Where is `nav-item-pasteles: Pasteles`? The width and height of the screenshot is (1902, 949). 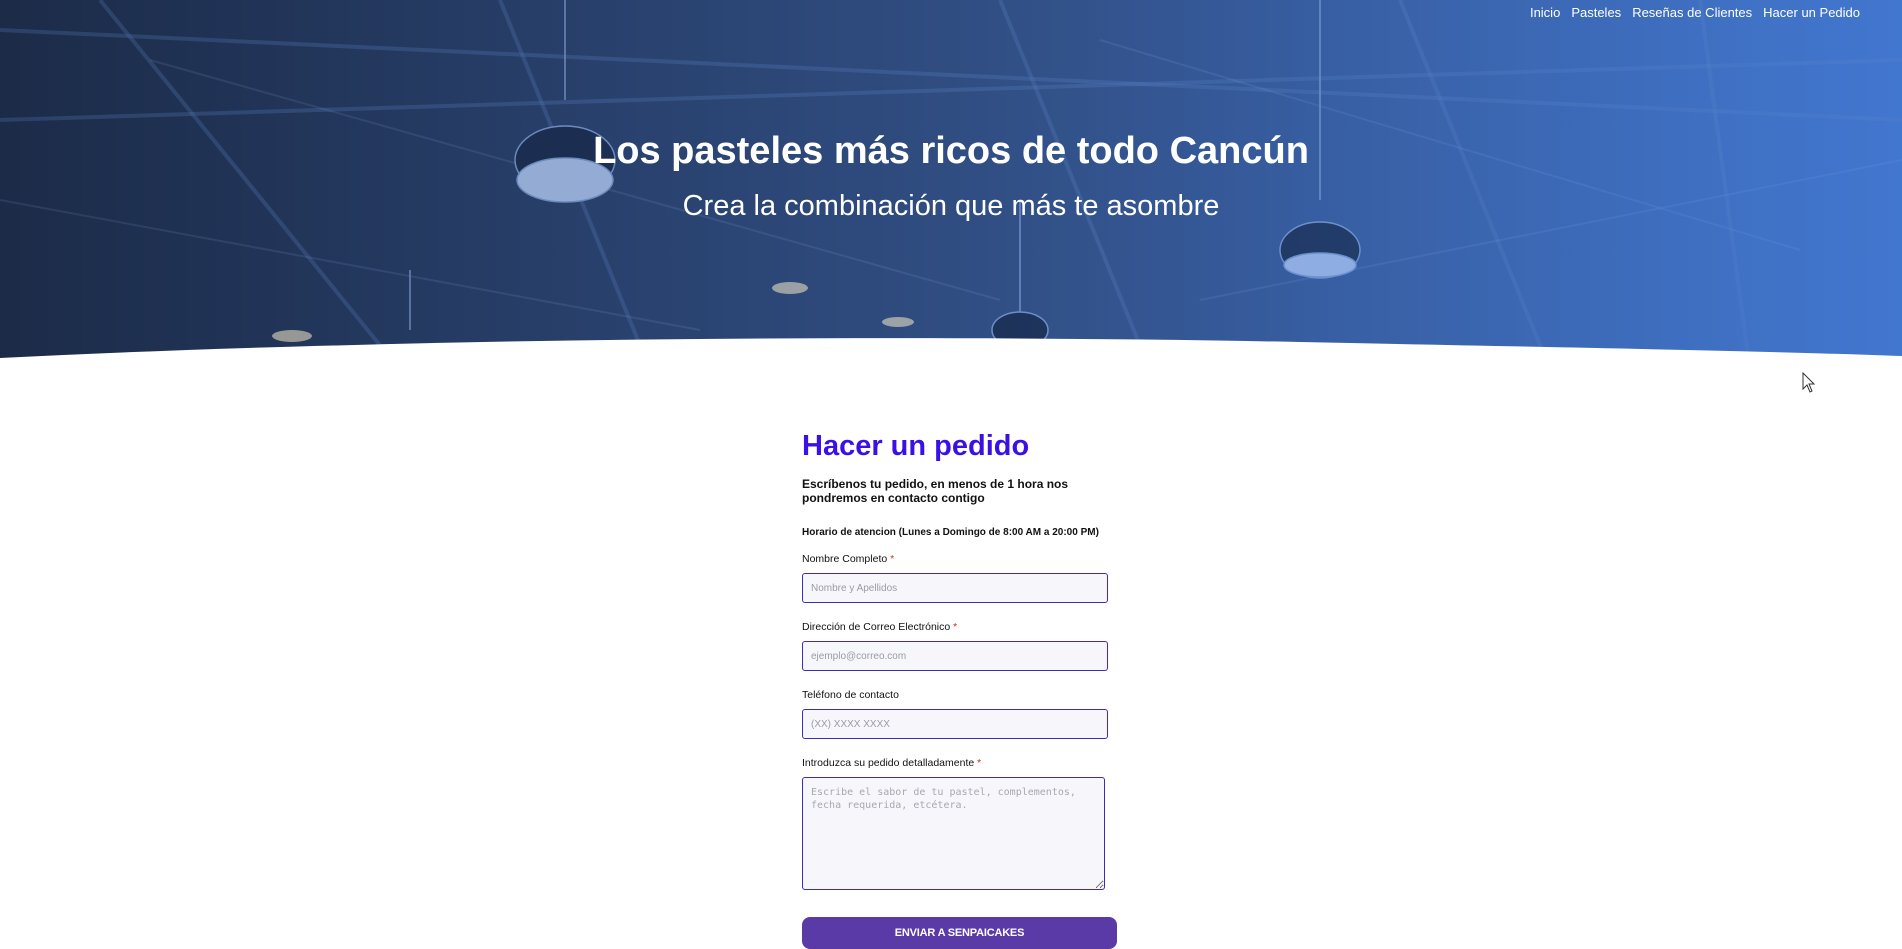
nav-item-pasteles: Pasteles is located at coordinates (1596, 12).